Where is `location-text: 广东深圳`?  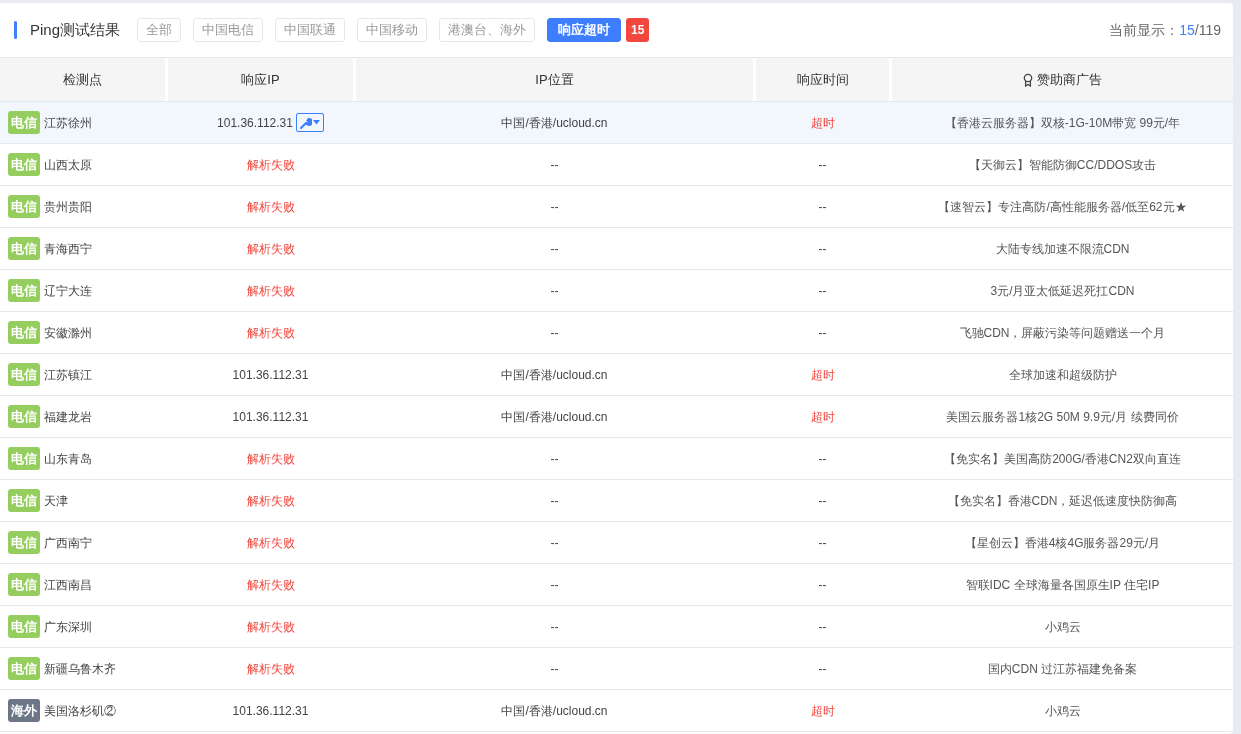 location-text: 广东深圳 is located at coordinates (68, 627).